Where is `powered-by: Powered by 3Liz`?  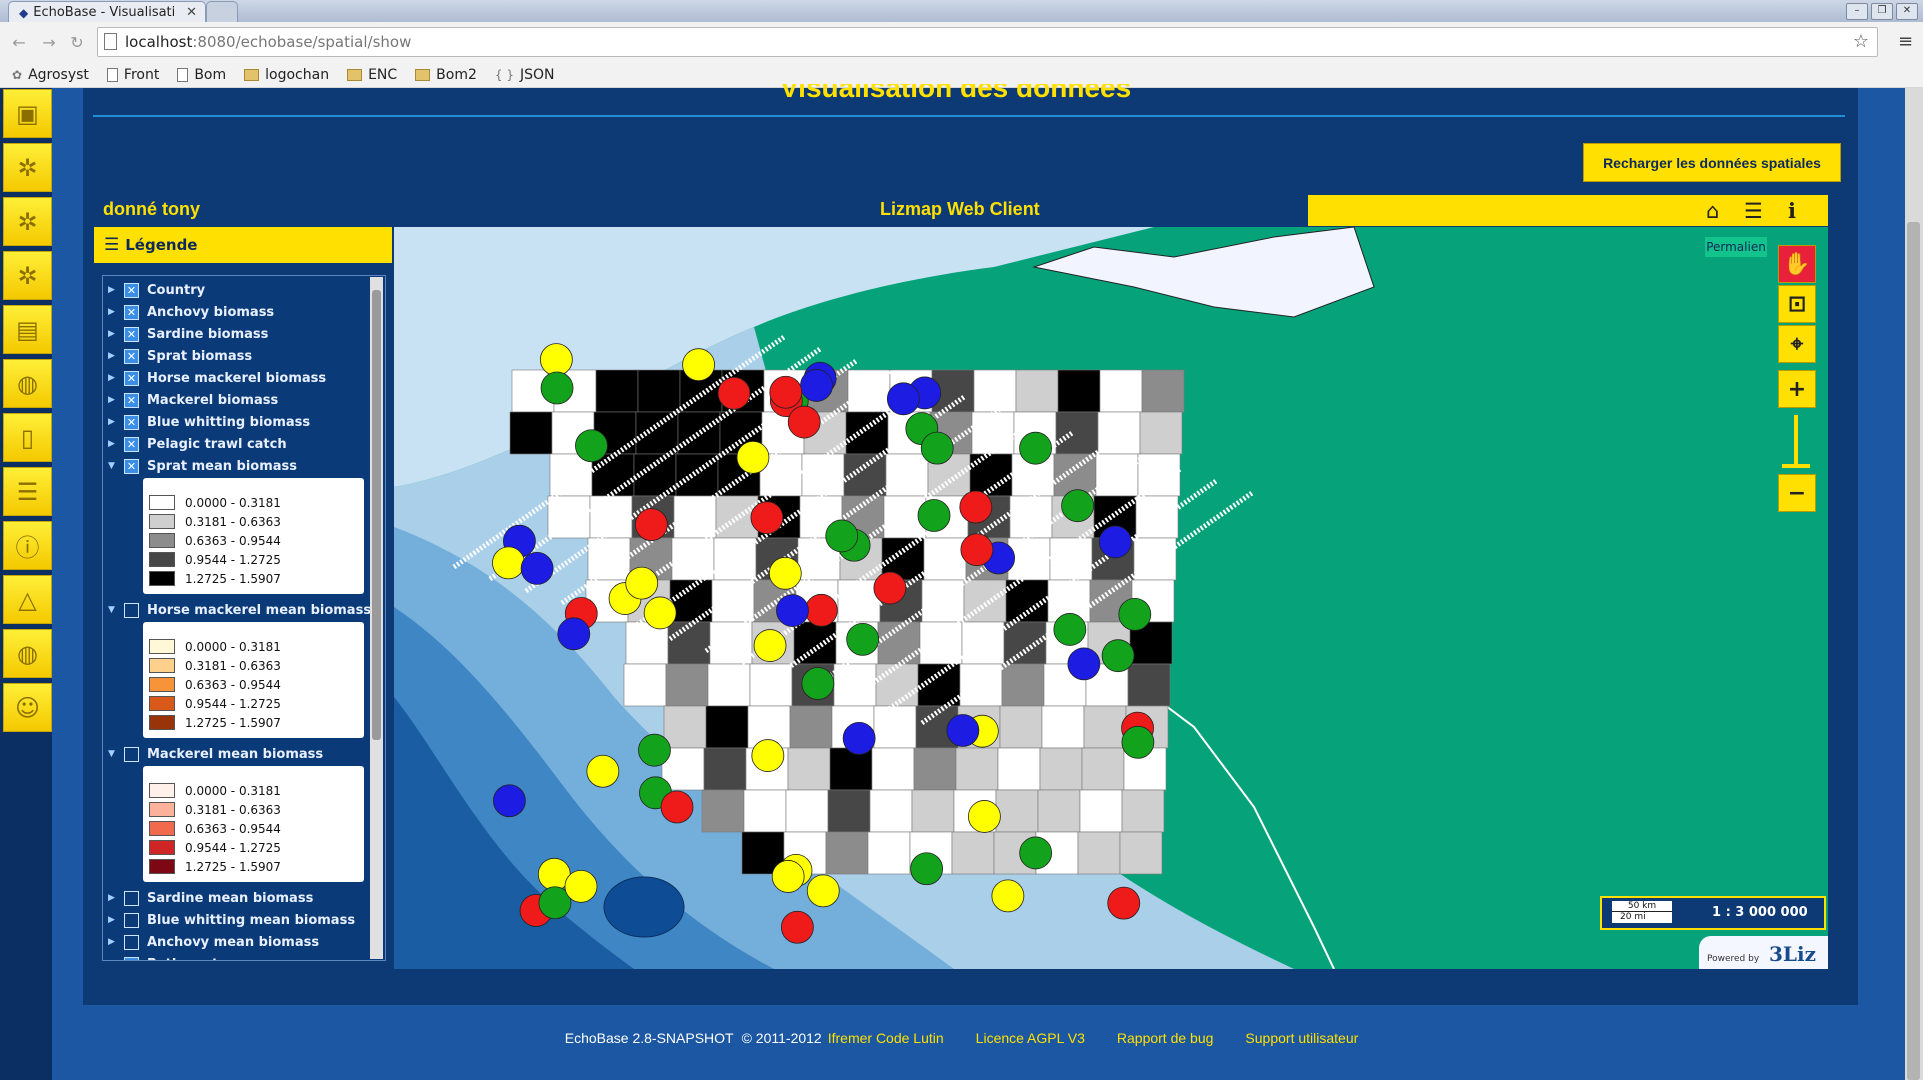 powered-by: Powered by 3Liz is located at coordinates (1763, 952).